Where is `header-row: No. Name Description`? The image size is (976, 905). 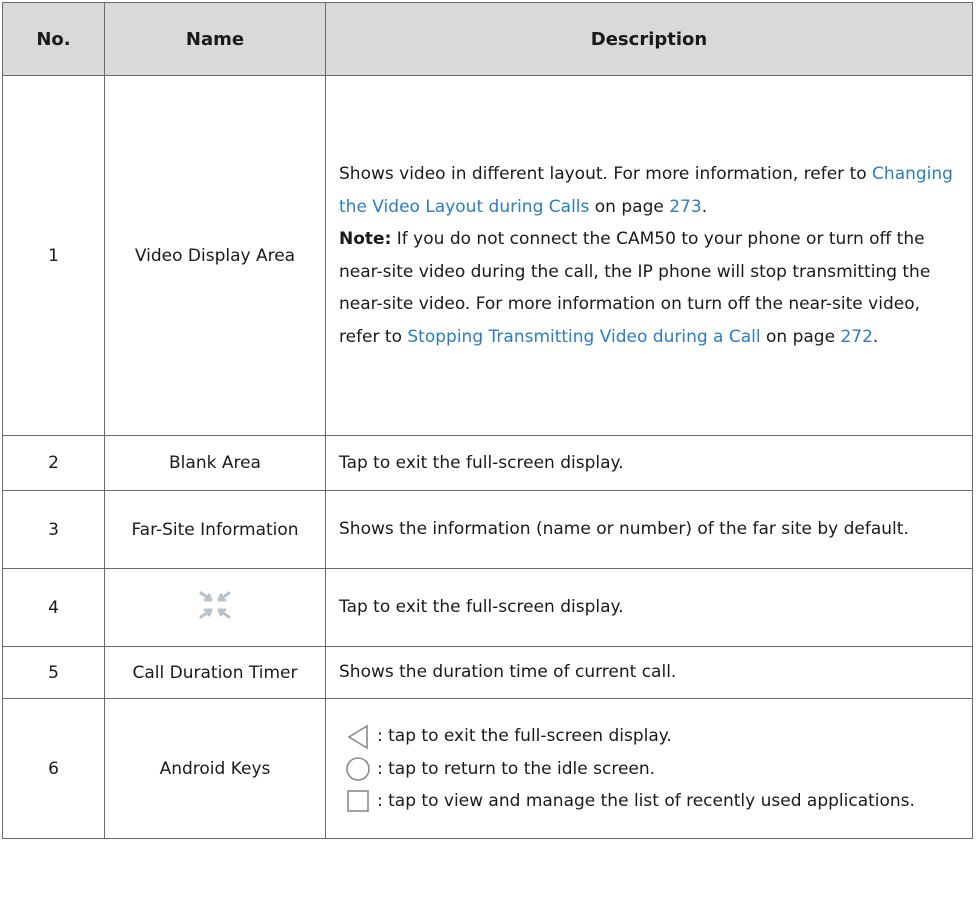
header-row: No. Name Description is located at coordinates (487, 39).